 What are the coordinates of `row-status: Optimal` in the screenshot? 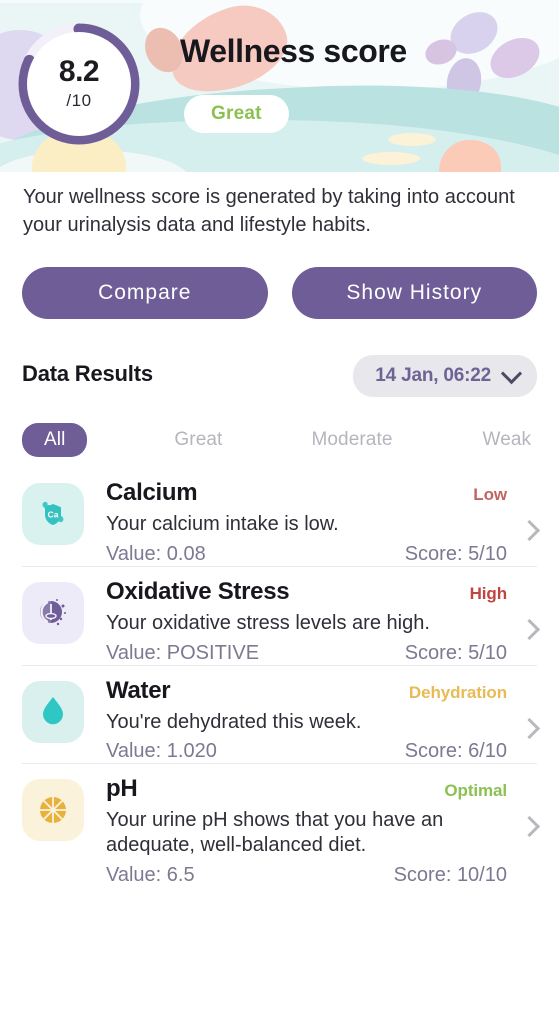 It's located at (475, 791).